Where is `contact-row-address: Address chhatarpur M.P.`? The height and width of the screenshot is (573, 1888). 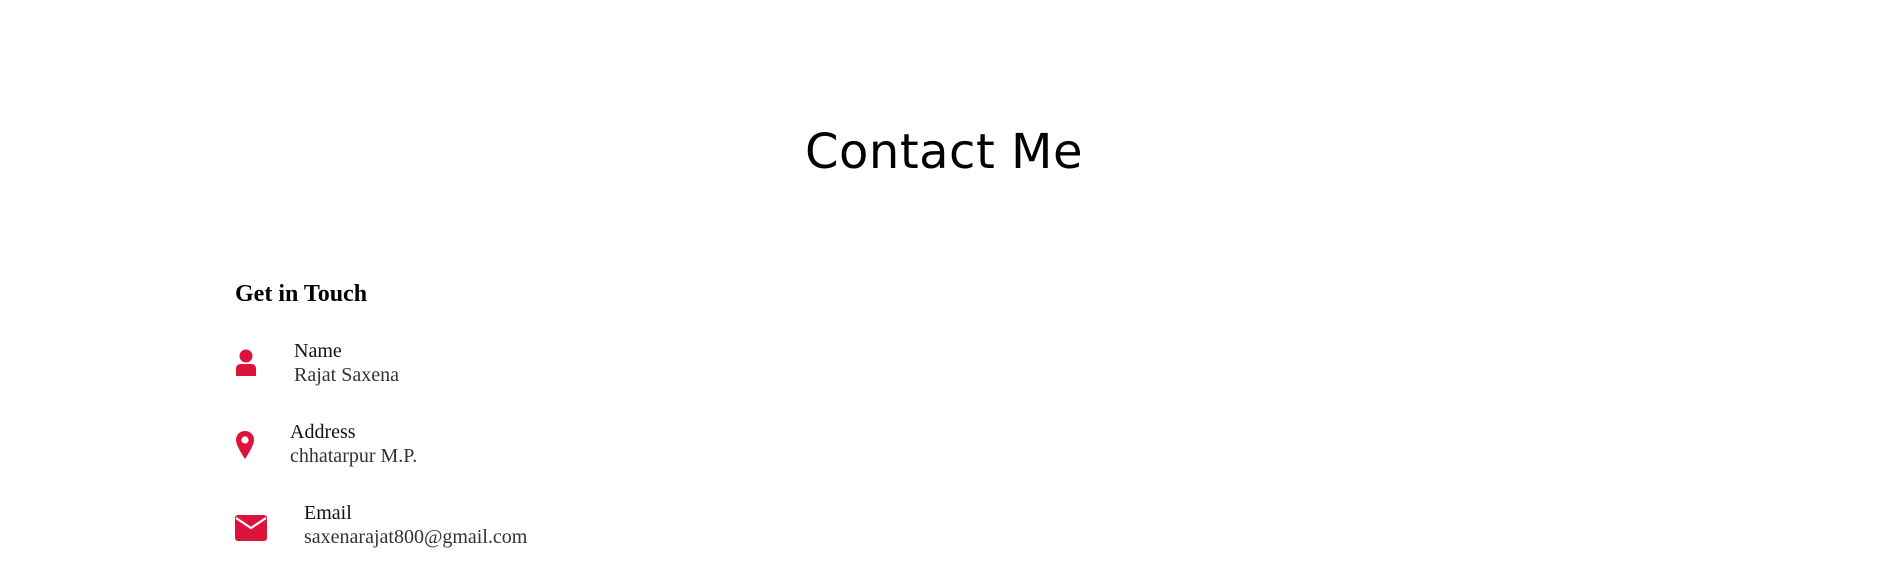
contact-row-address: Address chhatarpur M.P. is located at coordinates (385, 445).